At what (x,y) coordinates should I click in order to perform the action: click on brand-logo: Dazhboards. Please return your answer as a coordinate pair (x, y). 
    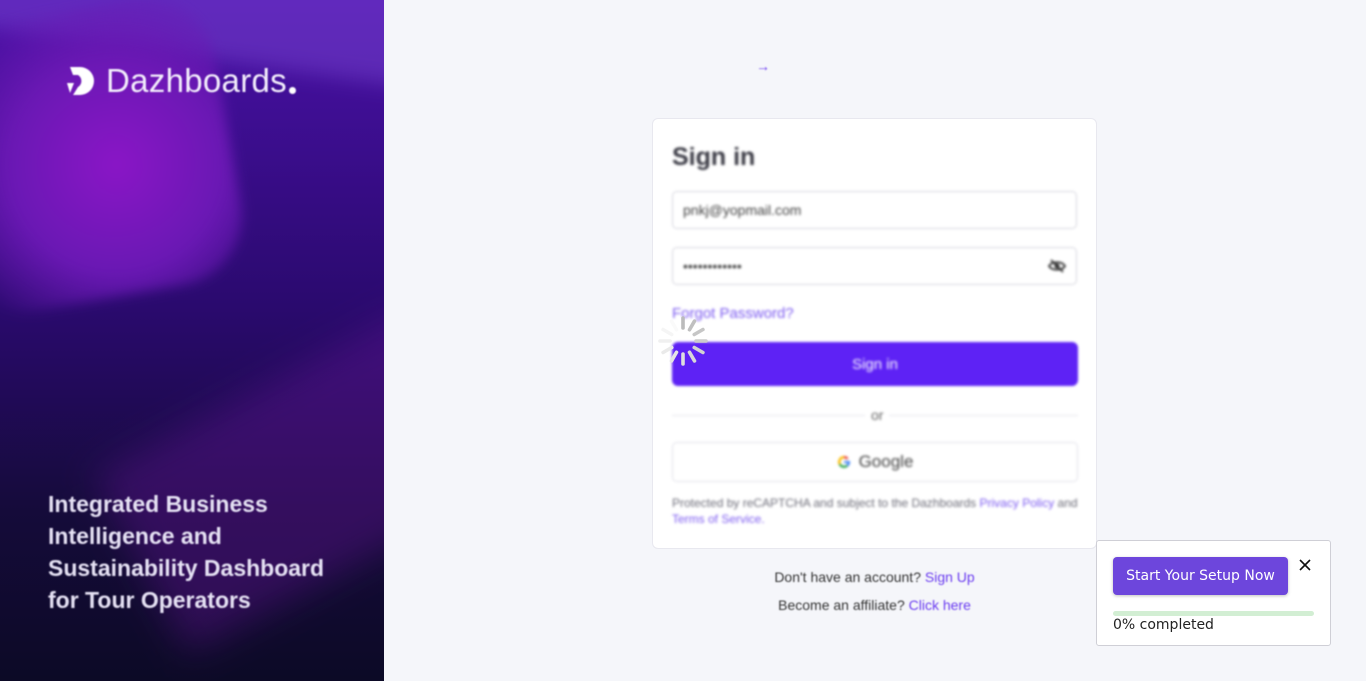
    Looking at the image, I should click on (180, 81).